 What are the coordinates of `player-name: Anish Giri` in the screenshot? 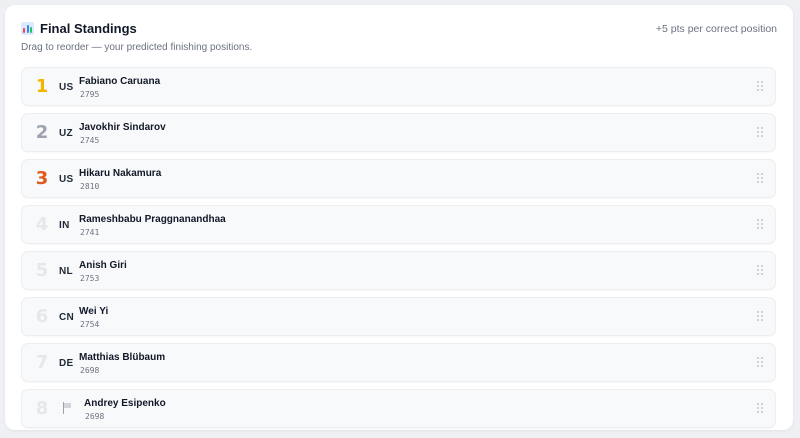 It's located at (103, 265).